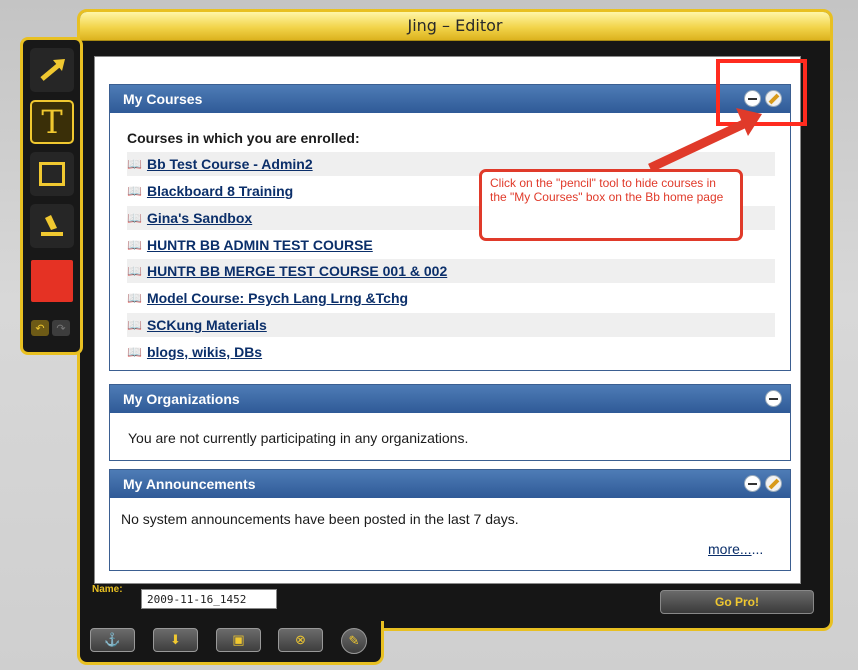 Image resolution: width=858 pixels, height=670 pixels. I want to click on course-link: Model Course: Psych Lang Lrng &Tchg, so click(277, 298).